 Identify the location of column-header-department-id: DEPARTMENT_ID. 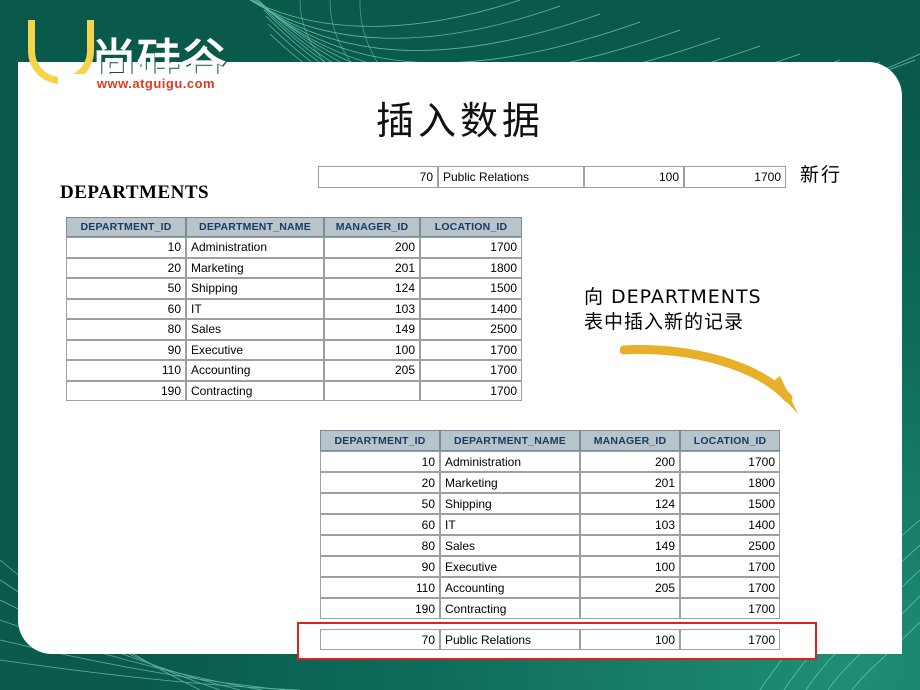
(380, 440).